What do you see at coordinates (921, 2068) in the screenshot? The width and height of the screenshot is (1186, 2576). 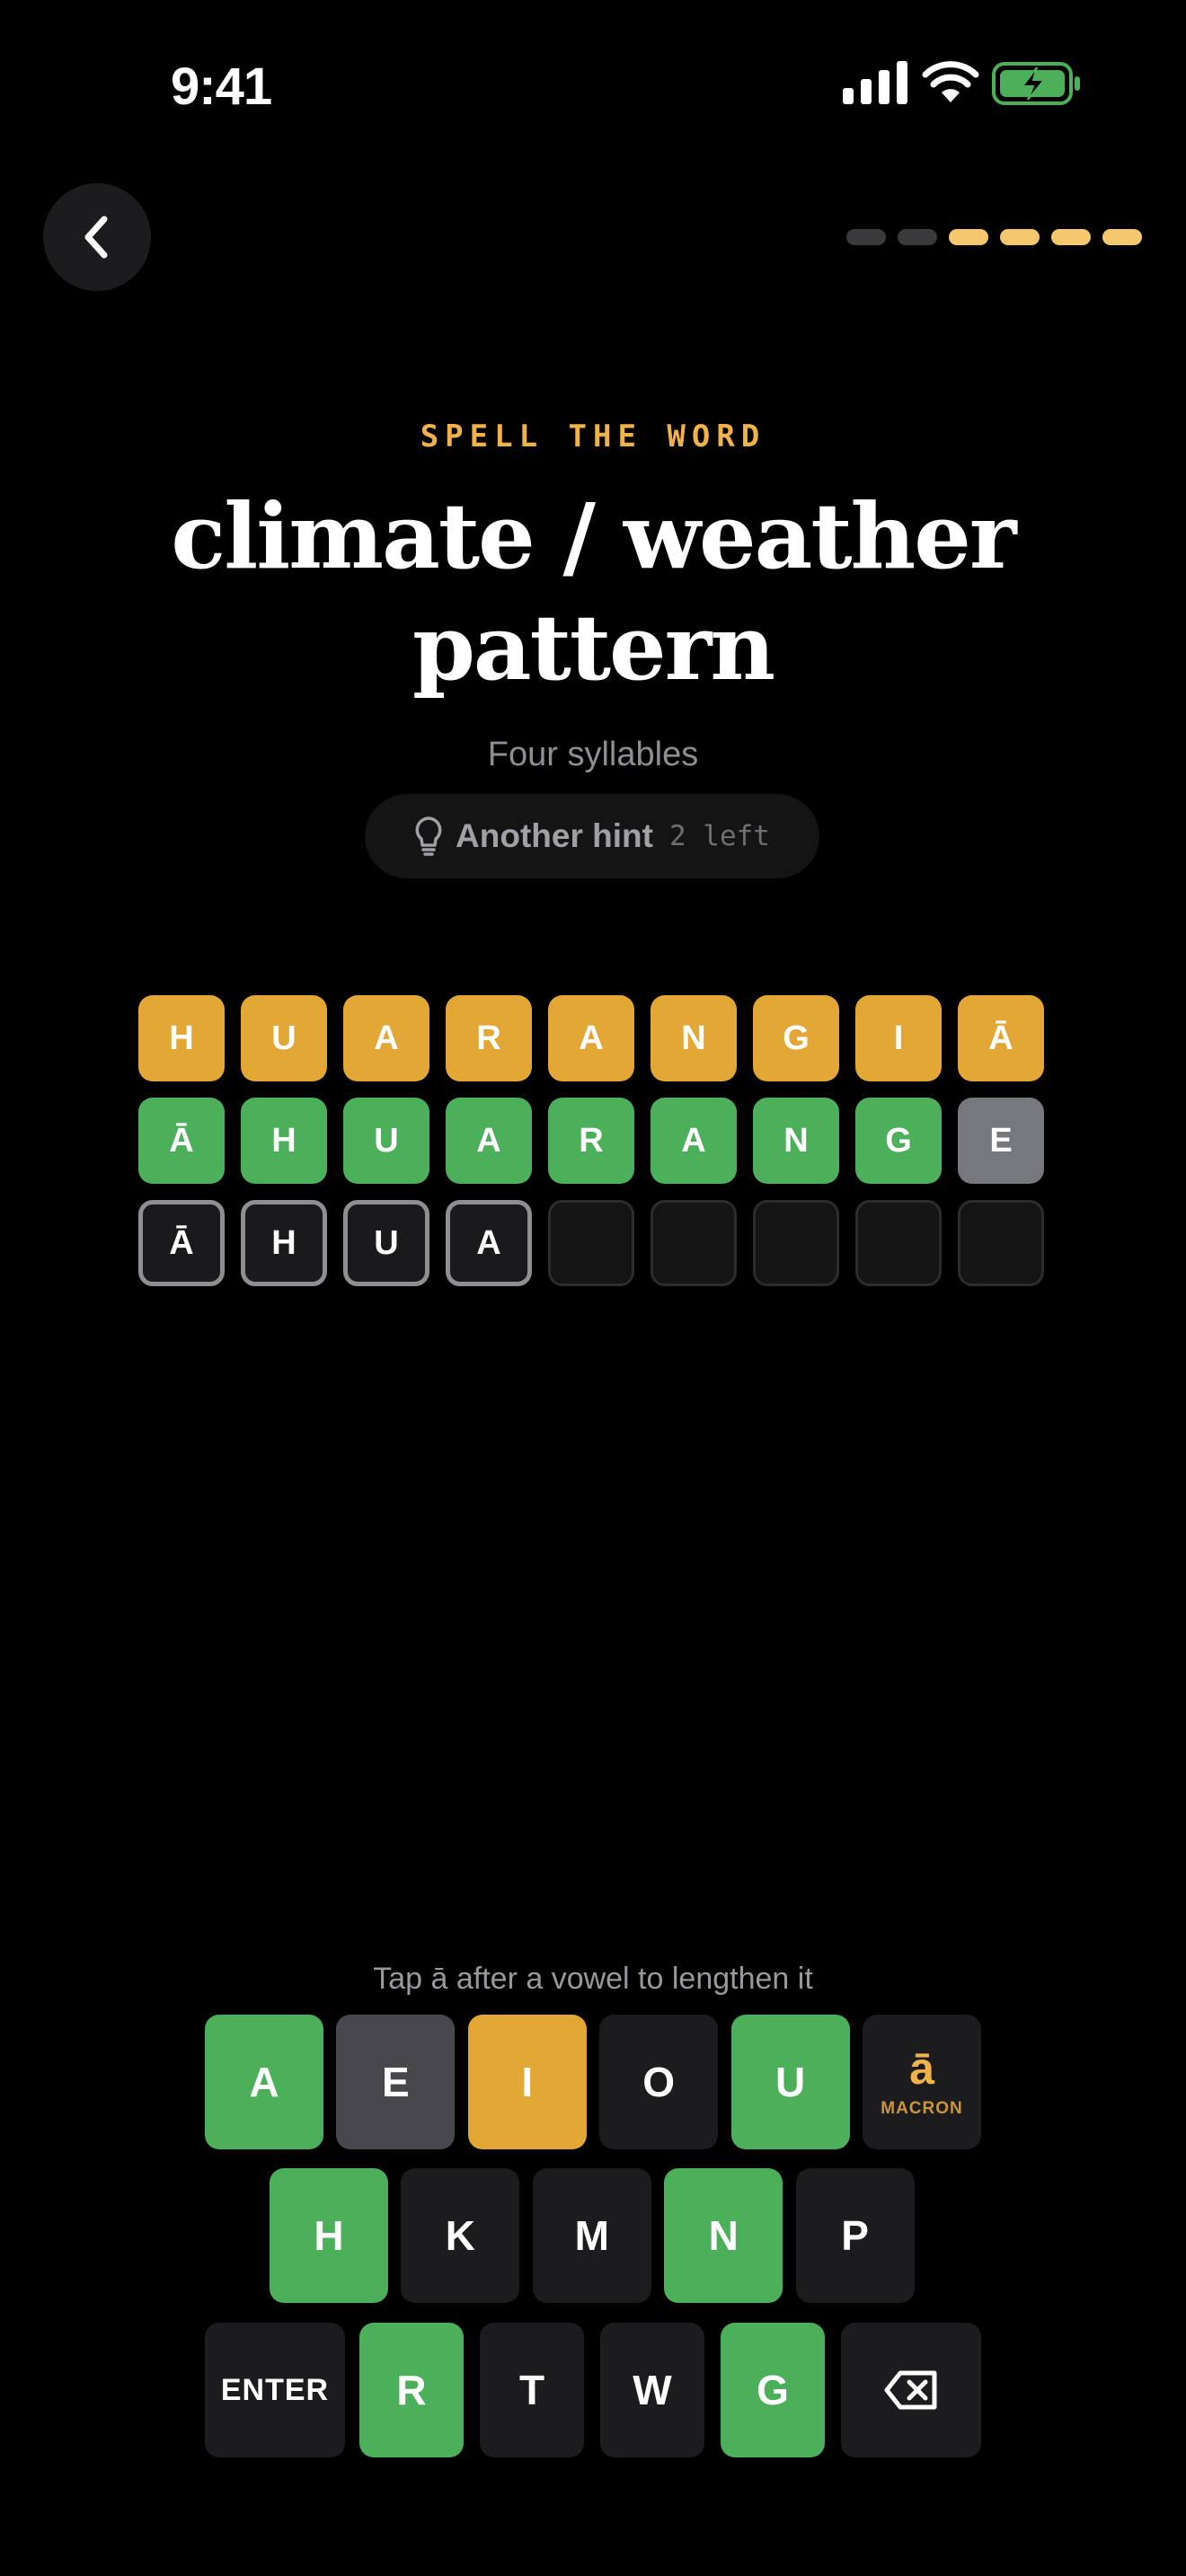 I see `macron-glyph: ā` at bounding box center [921, 2068].